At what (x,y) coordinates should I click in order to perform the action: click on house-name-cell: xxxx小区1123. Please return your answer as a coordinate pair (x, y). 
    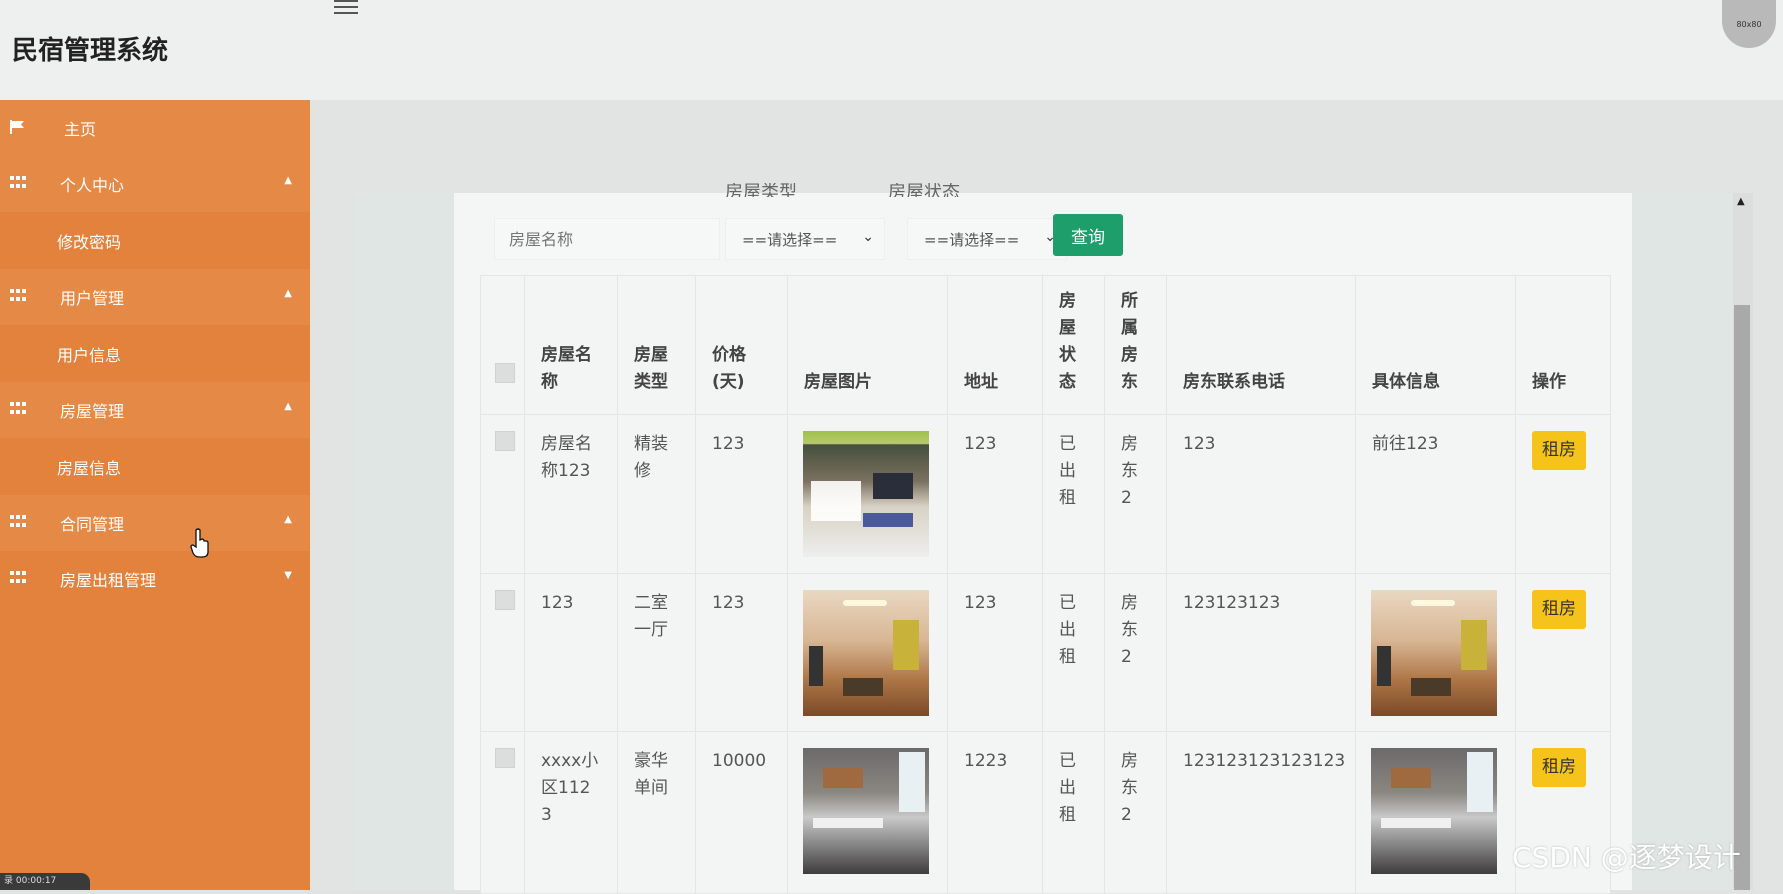
    Looking at the image, I should click on (570, 788).